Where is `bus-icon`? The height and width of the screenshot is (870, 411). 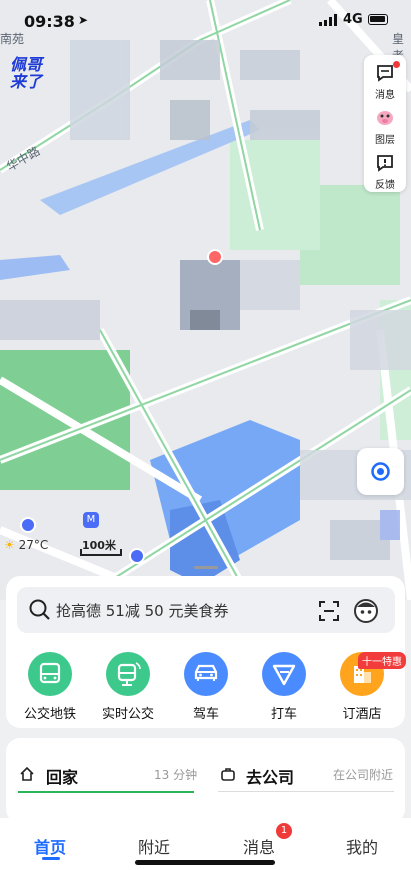 bus-icon is located at coordinates (50, 674).